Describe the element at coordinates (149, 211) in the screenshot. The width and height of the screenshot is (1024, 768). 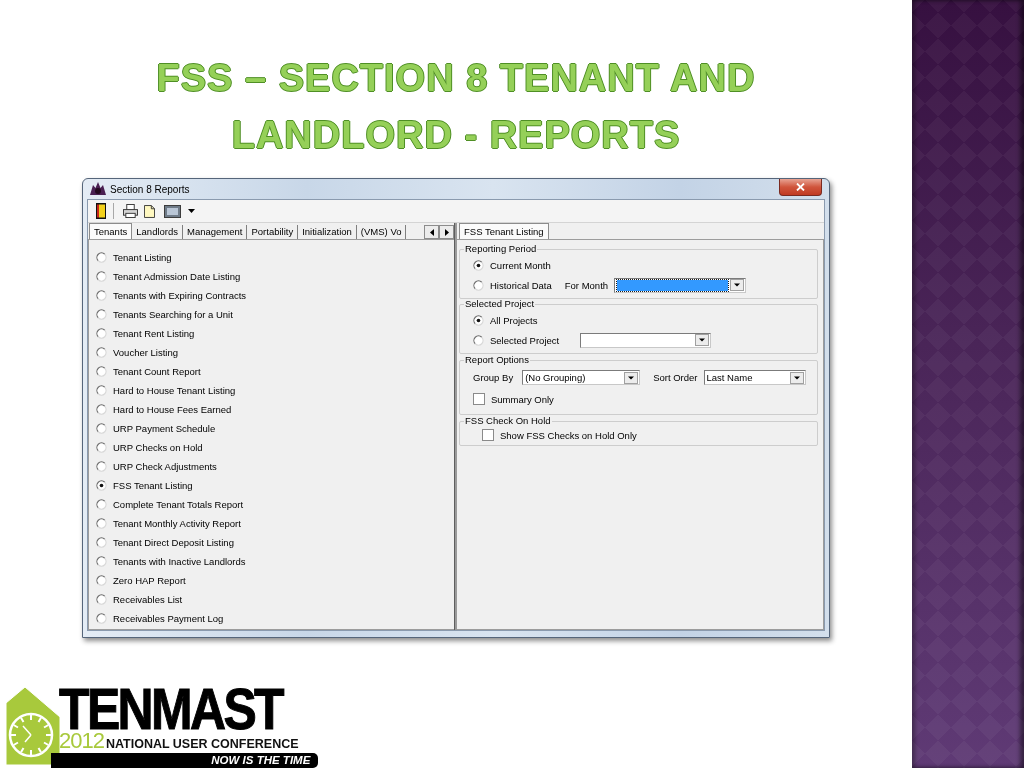
I see `document-icon` at that location.